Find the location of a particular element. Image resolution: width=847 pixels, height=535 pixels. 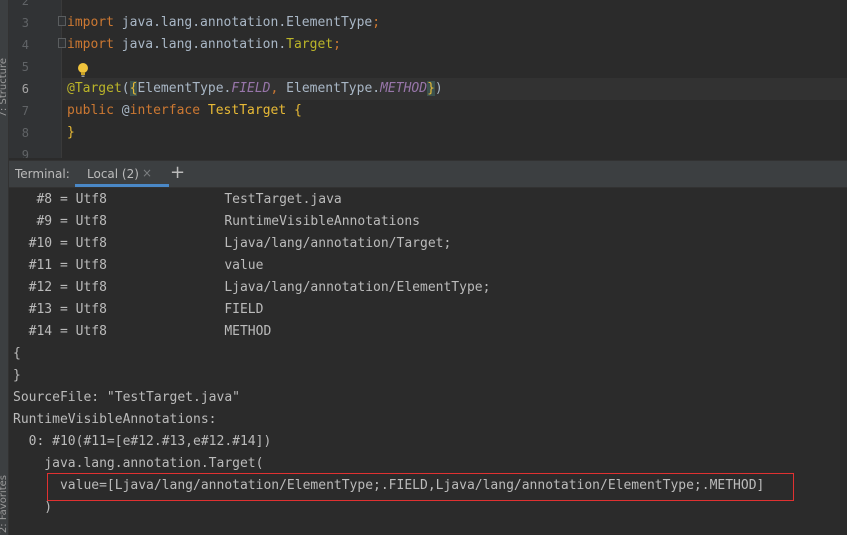

line-number: 4 is located at coordinates (25, 45).